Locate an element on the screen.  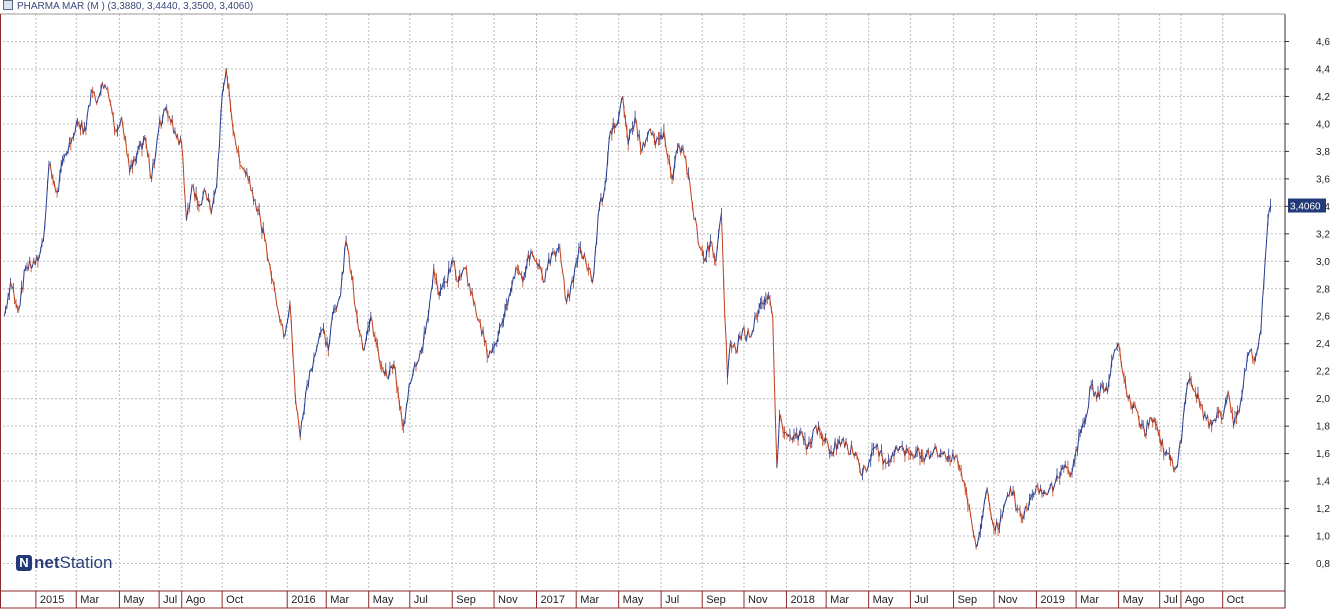
netstation-logo-icon: N is located at coordinates (24, 563).